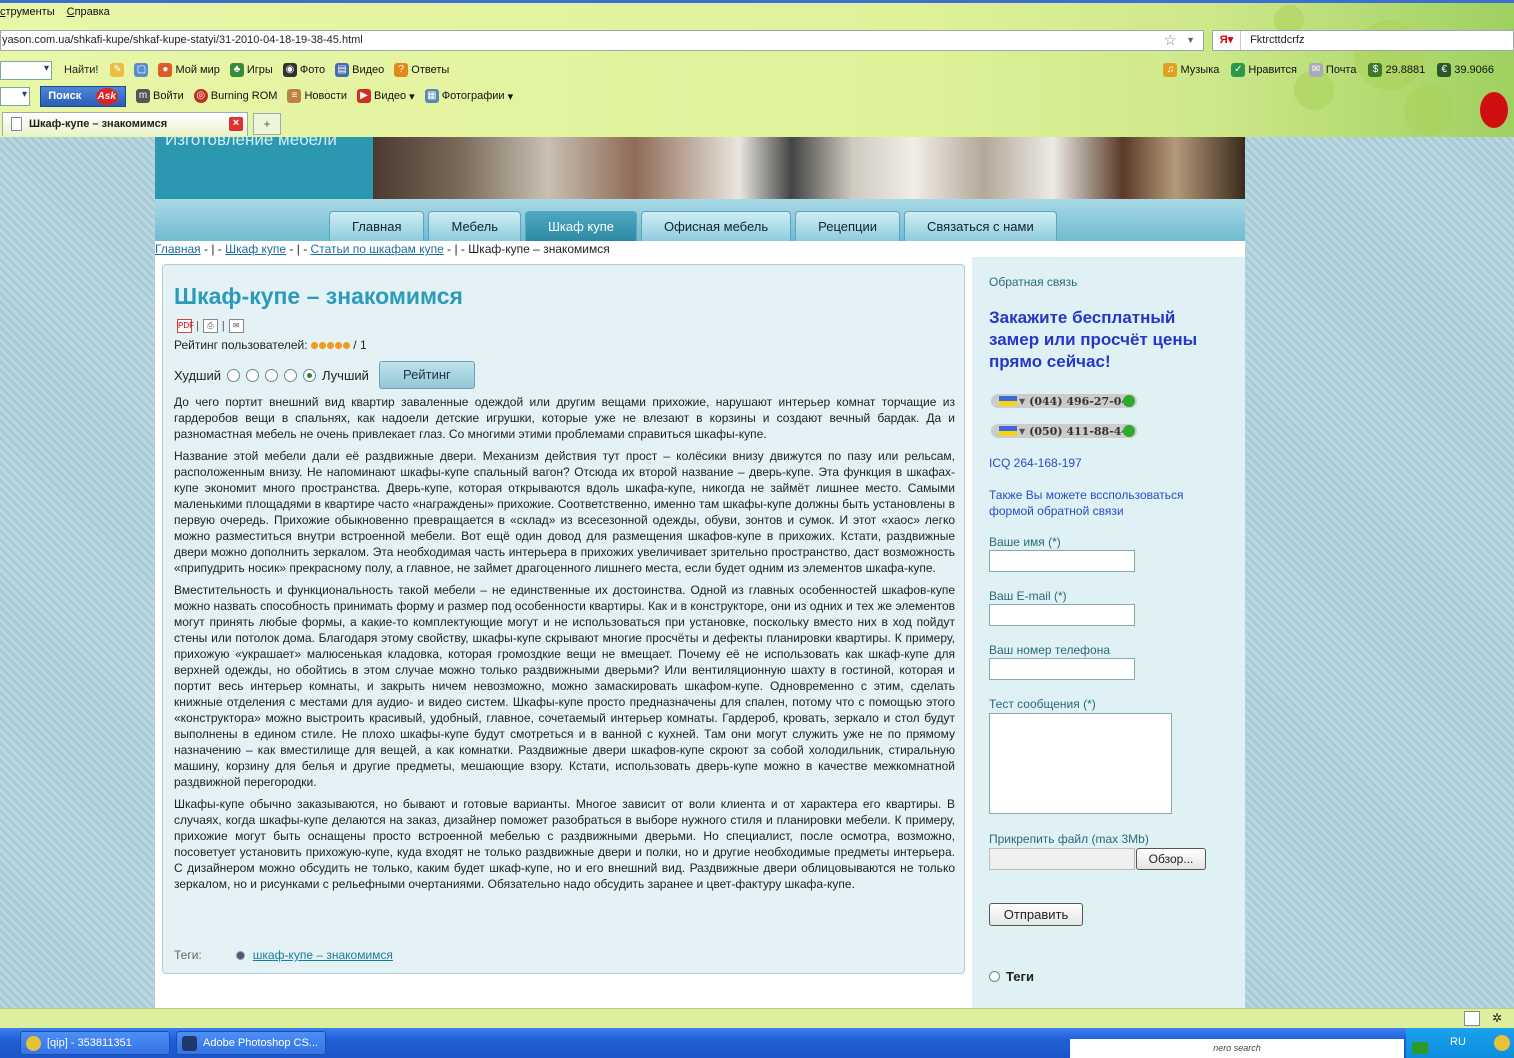 This screenshot has height=1058, width=1514. I want to click on tab-active: Шкаф-купе – знакомимся ×, so click(125, 124).